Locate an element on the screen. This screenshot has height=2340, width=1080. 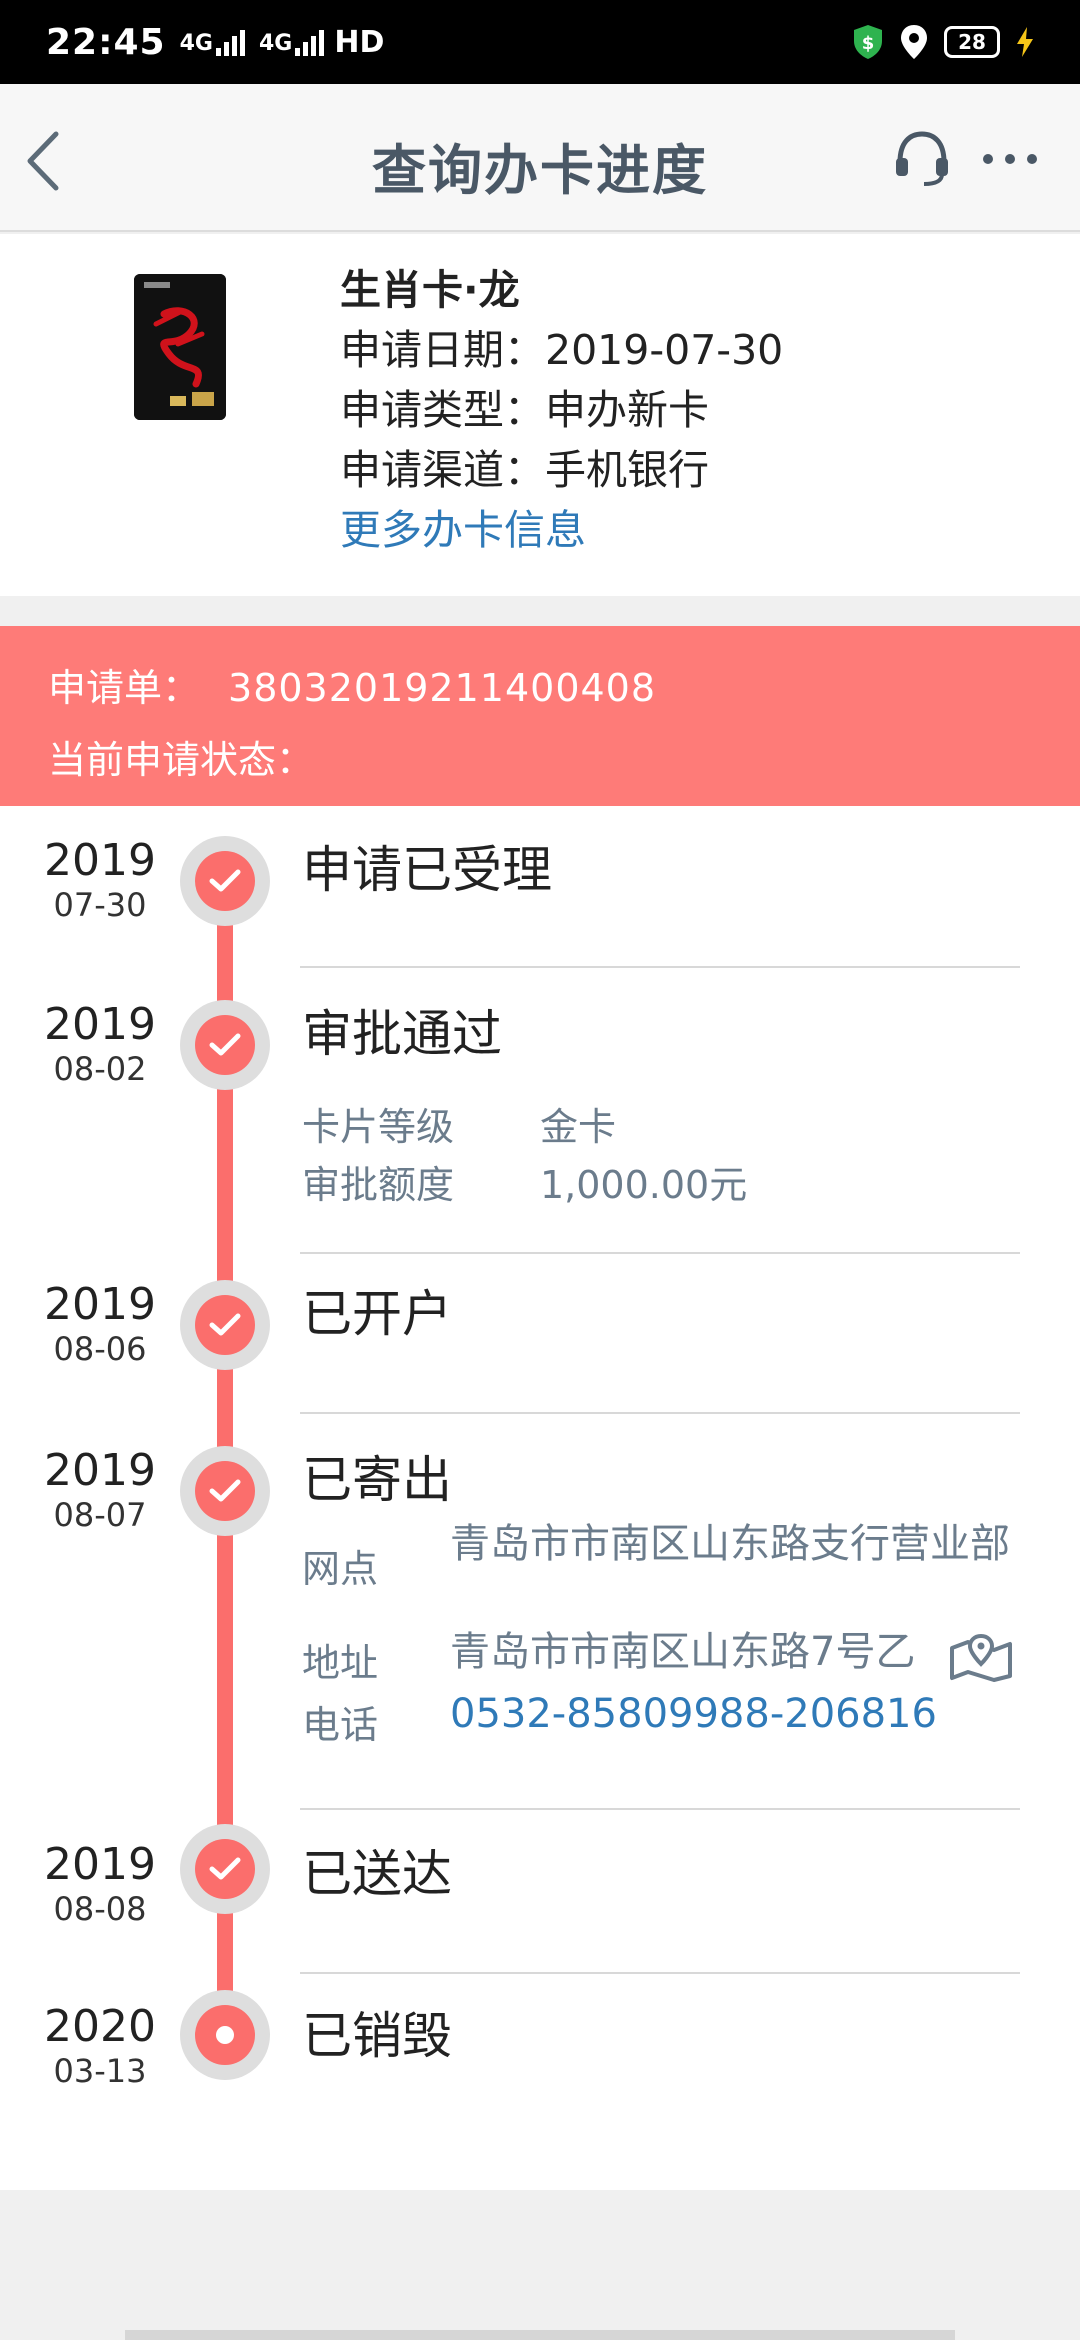
timeline-date: 2019 08-06 is located at coordinates (100, 1324).